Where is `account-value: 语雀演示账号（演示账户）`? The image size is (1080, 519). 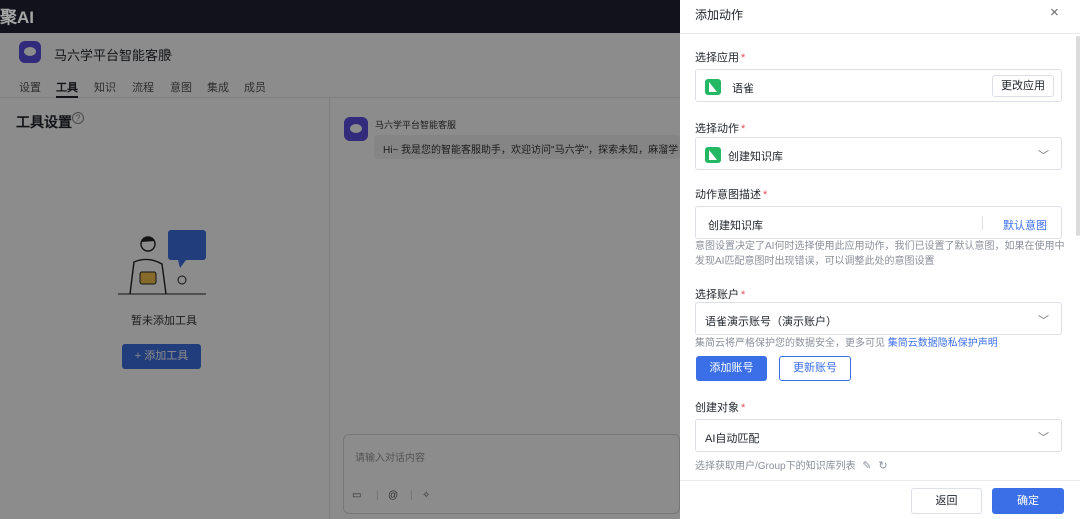 account-value: 语雀演示账号（演示账户） is located at coordinates (771, 322).